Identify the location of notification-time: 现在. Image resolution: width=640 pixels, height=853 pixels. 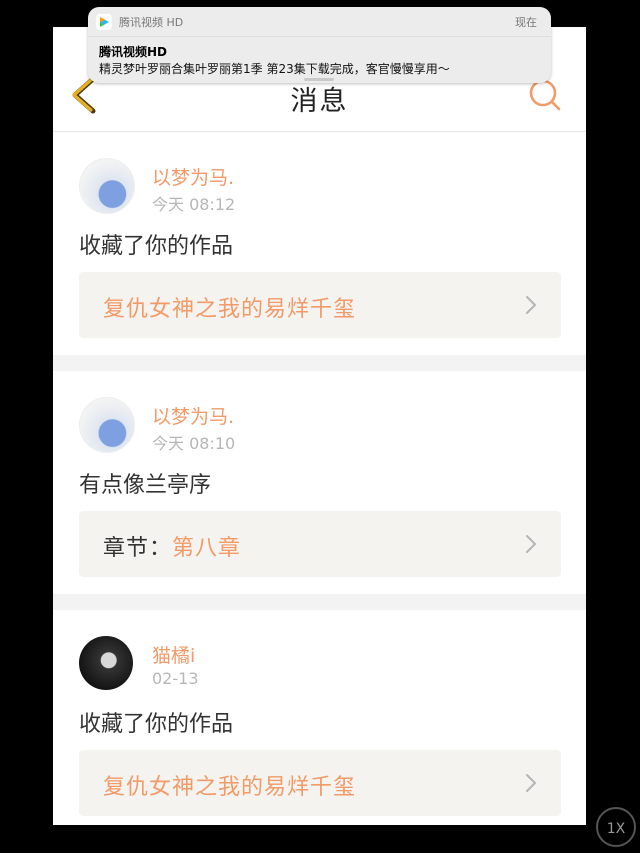
(526, 22).